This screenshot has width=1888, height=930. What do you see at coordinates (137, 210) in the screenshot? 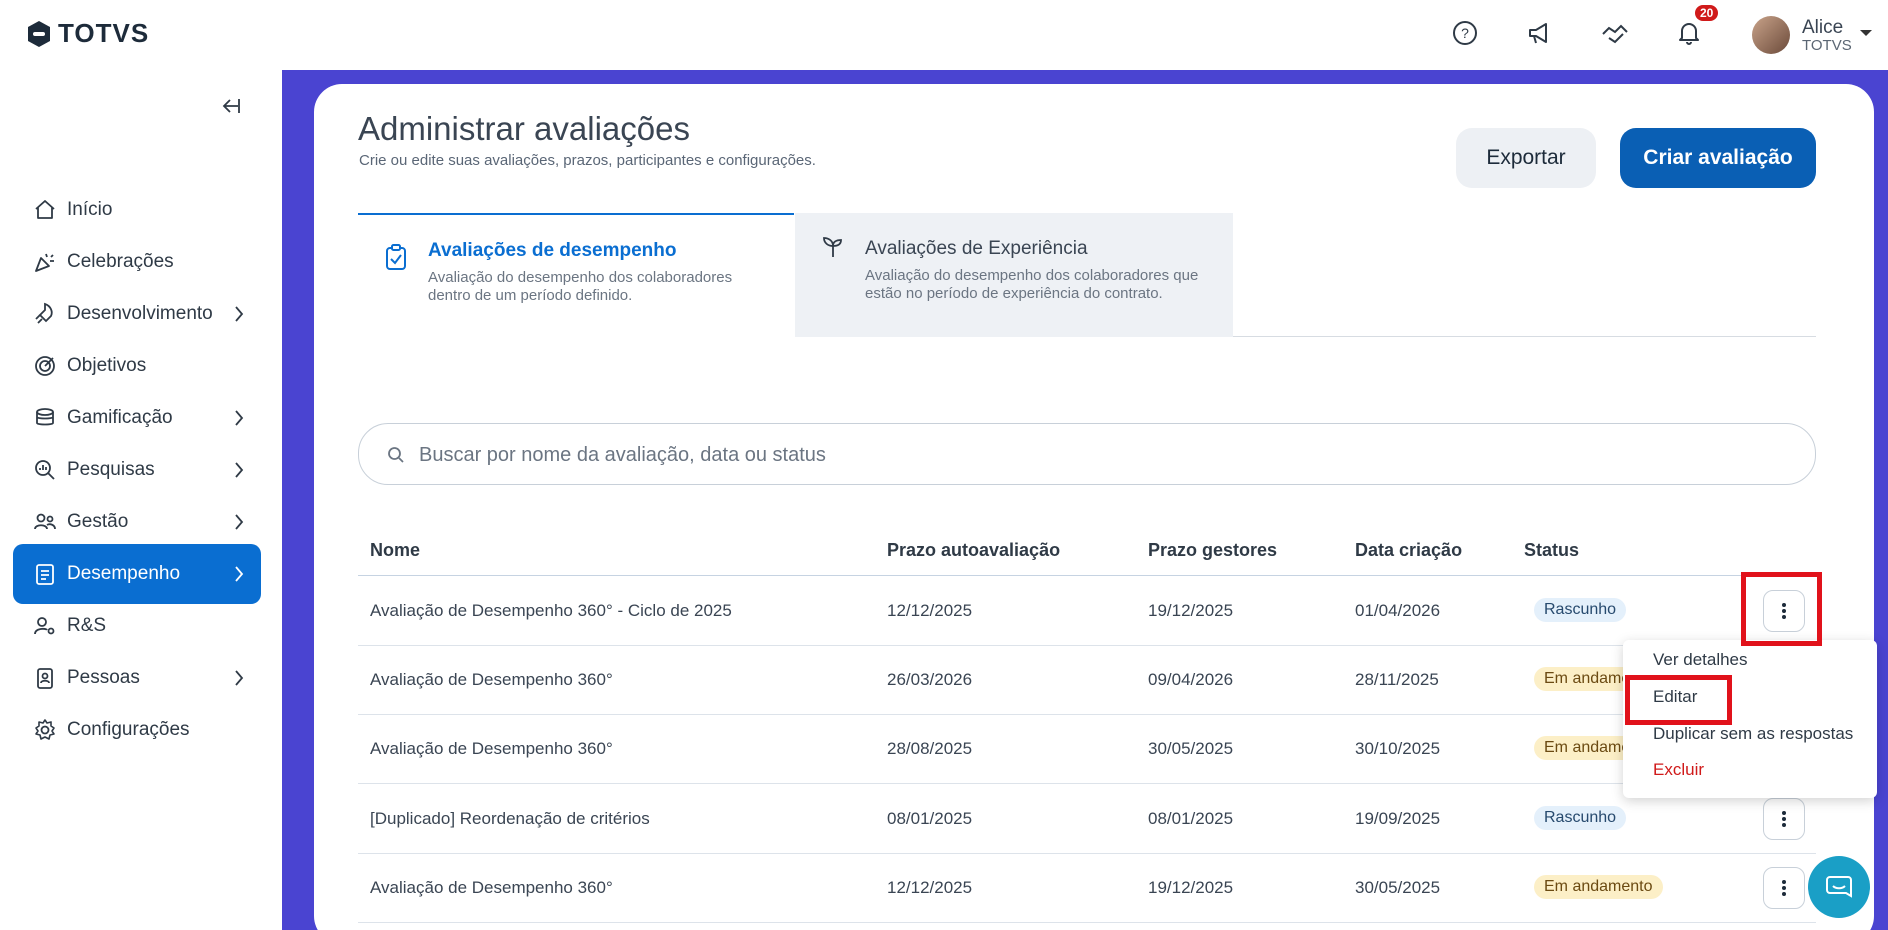
I see `sidebar-item-home: Início` at bounding box center [137, 210].